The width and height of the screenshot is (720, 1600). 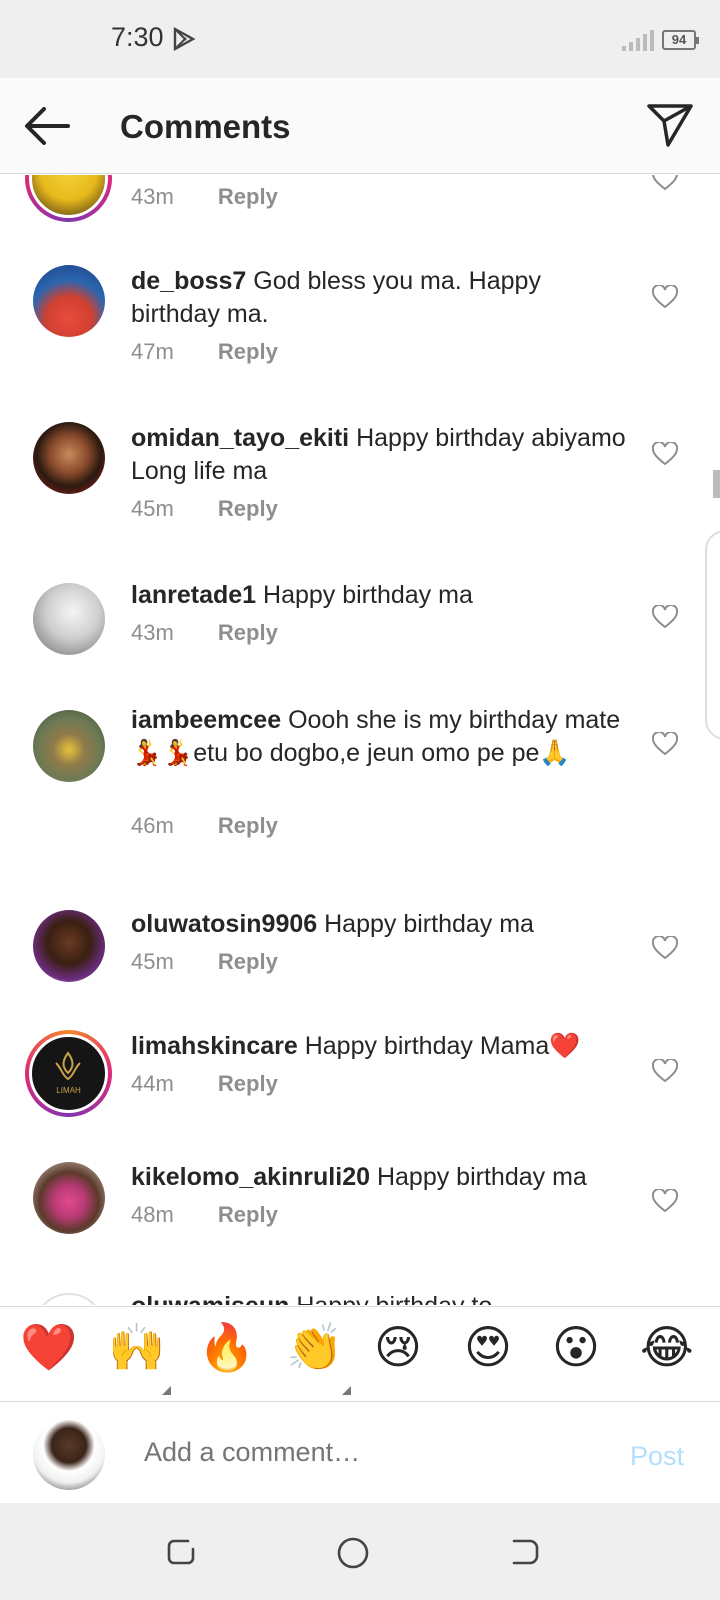 I want to click on status-bar: 7:30 94, so click(x=360, y=39).